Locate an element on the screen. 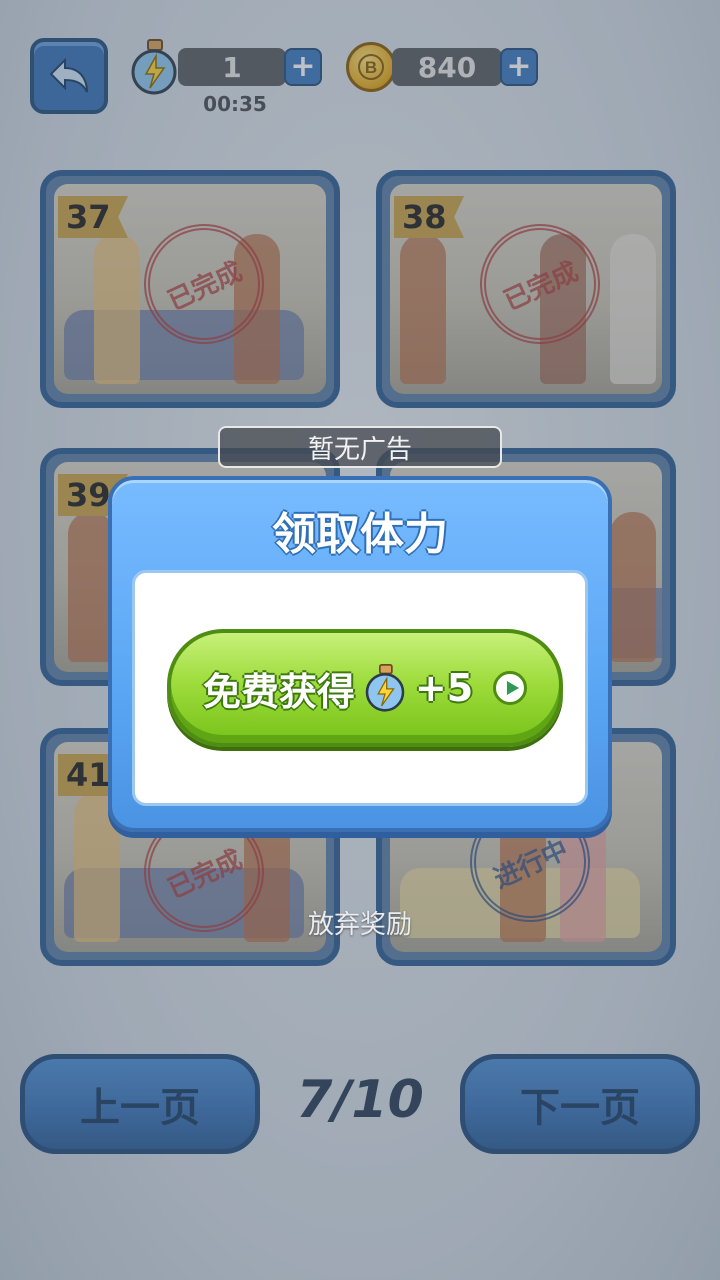 This screenshot has width=720, height=1280. dialog-body: 免费获得 +5 is located at coordinates (360, 688).